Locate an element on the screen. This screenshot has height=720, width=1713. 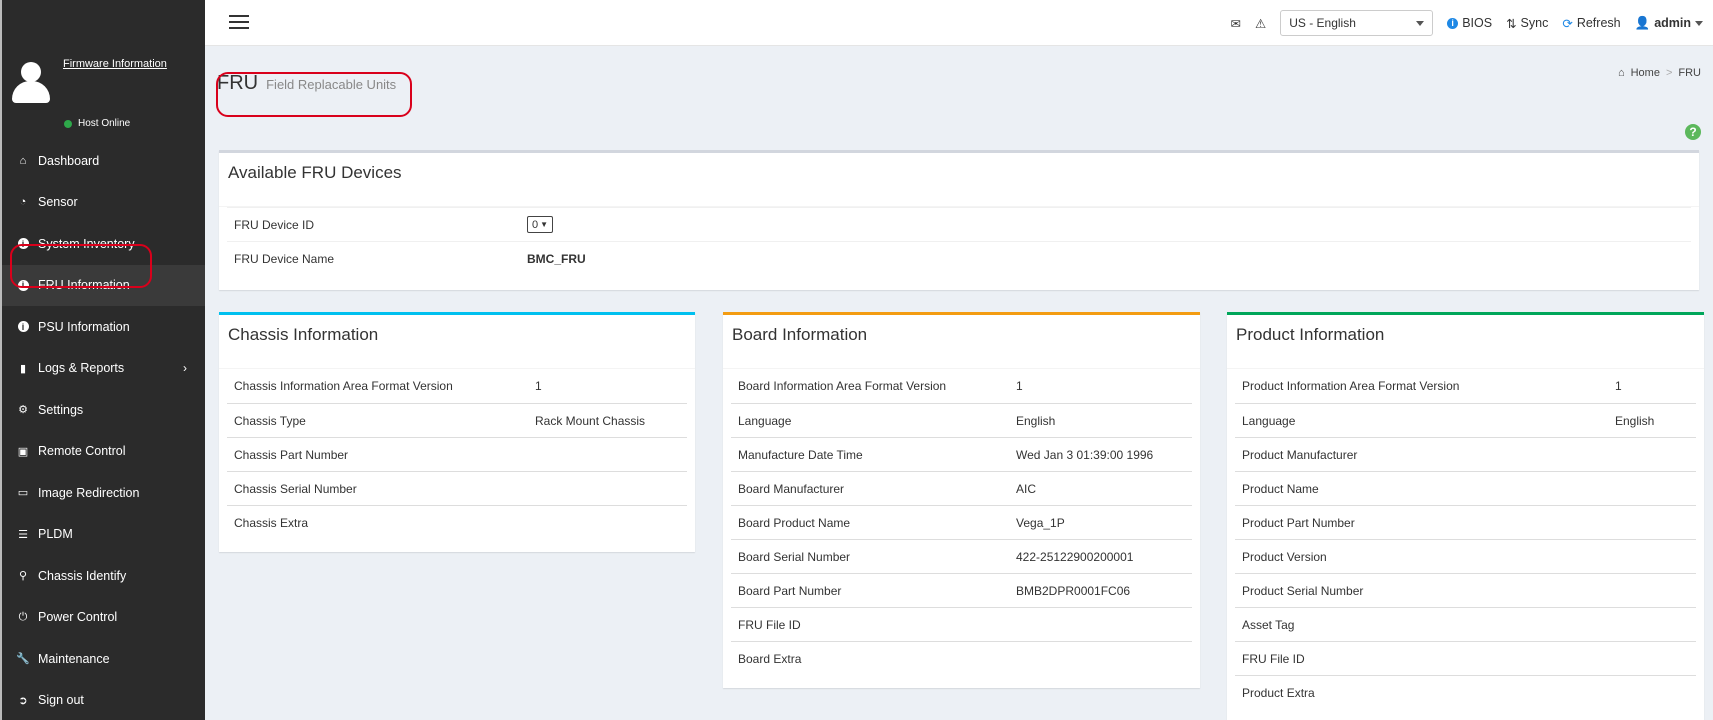
board-field-row: Board Product Name Vega_1P is located at coordinates (961, 522).